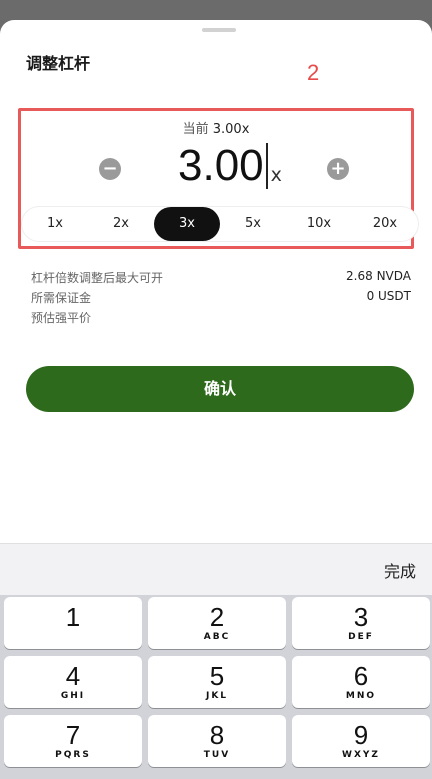 The width and height of the screenshot is (432, 779). I want to click on leverage-input: 3.00 x, so click(230, 166).